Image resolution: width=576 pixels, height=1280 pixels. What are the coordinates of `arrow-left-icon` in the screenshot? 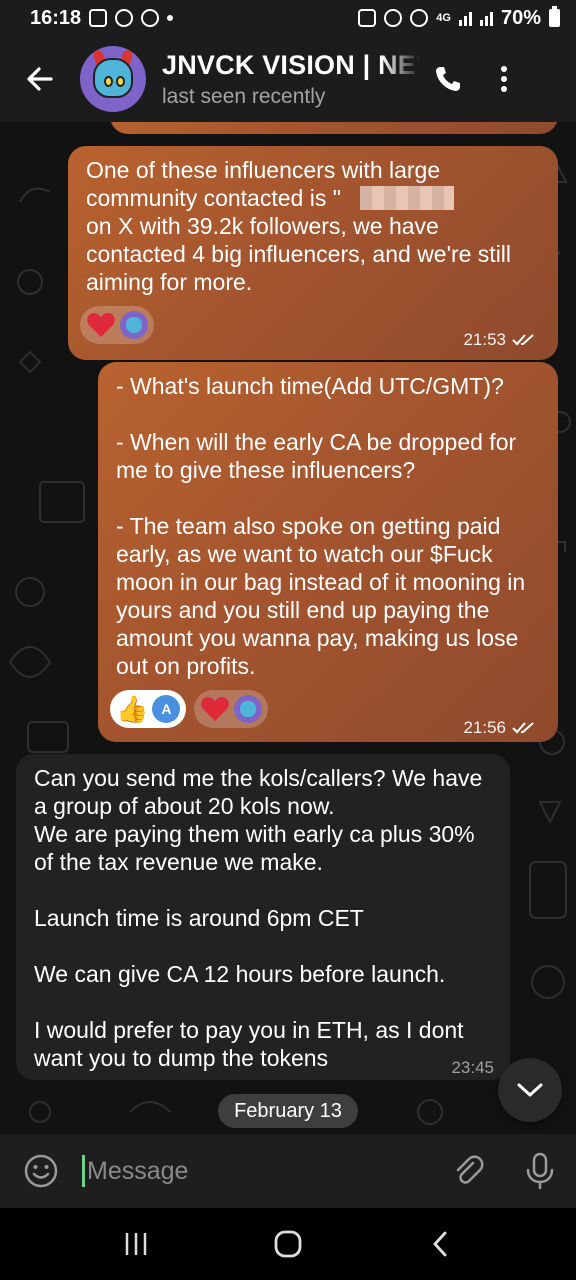 It's located at (40, 79).